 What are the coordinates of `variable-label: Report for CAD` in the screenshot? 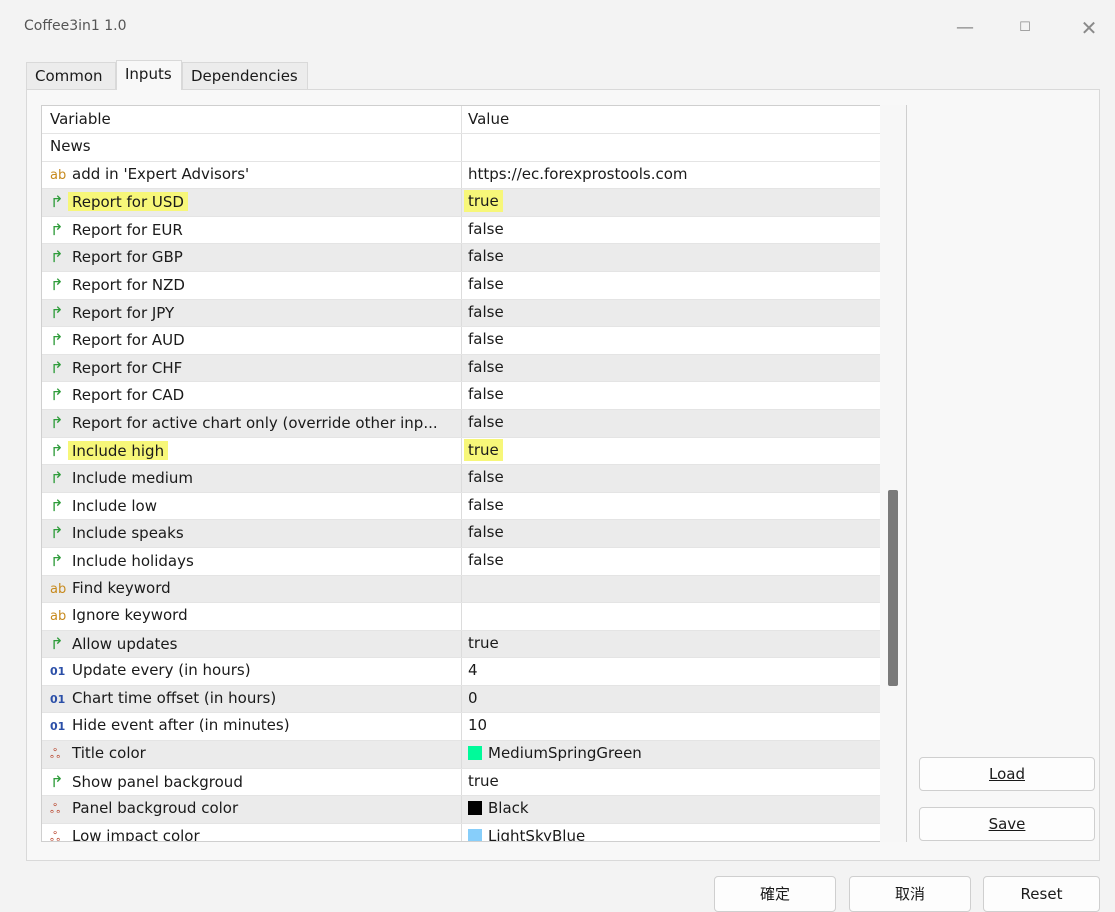 It's located at (128, 395).